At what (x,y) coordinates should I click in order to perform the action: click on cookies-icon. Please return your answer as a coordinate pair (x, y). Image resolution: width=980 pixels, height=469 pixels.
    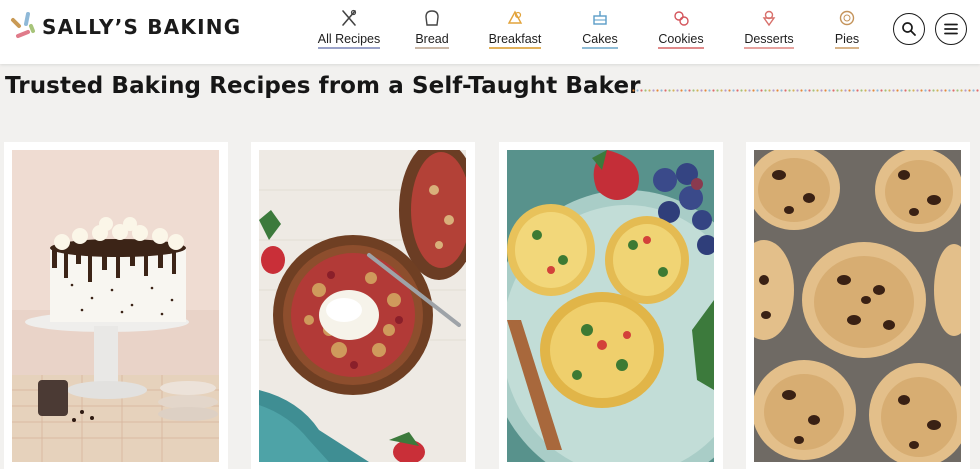
    Looking at the image, I should click on (681, 18).